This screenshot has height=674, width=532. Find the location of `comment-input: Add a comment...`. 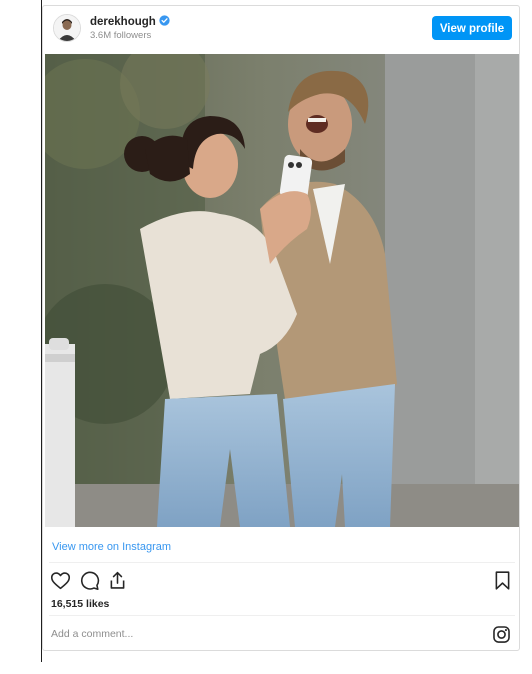

comment-input: Add a comment... is located at coordinates (92, 634).